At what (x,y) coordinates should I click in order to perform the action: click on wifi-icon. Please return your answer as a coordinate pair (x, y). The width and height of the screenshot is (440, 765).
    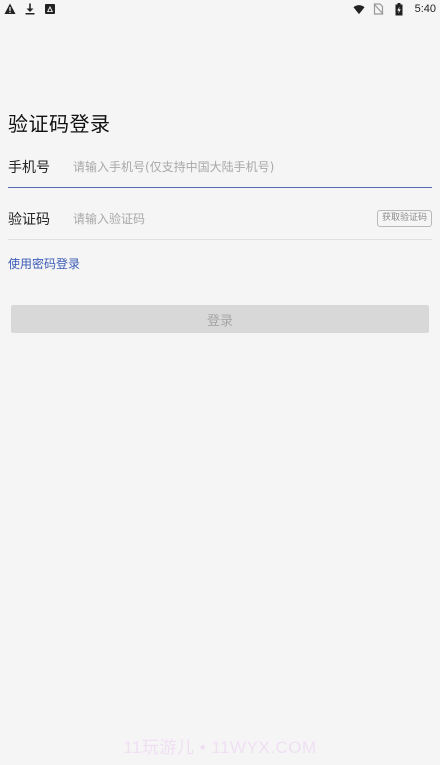
    Looking at the image, I should click on (359, 9).